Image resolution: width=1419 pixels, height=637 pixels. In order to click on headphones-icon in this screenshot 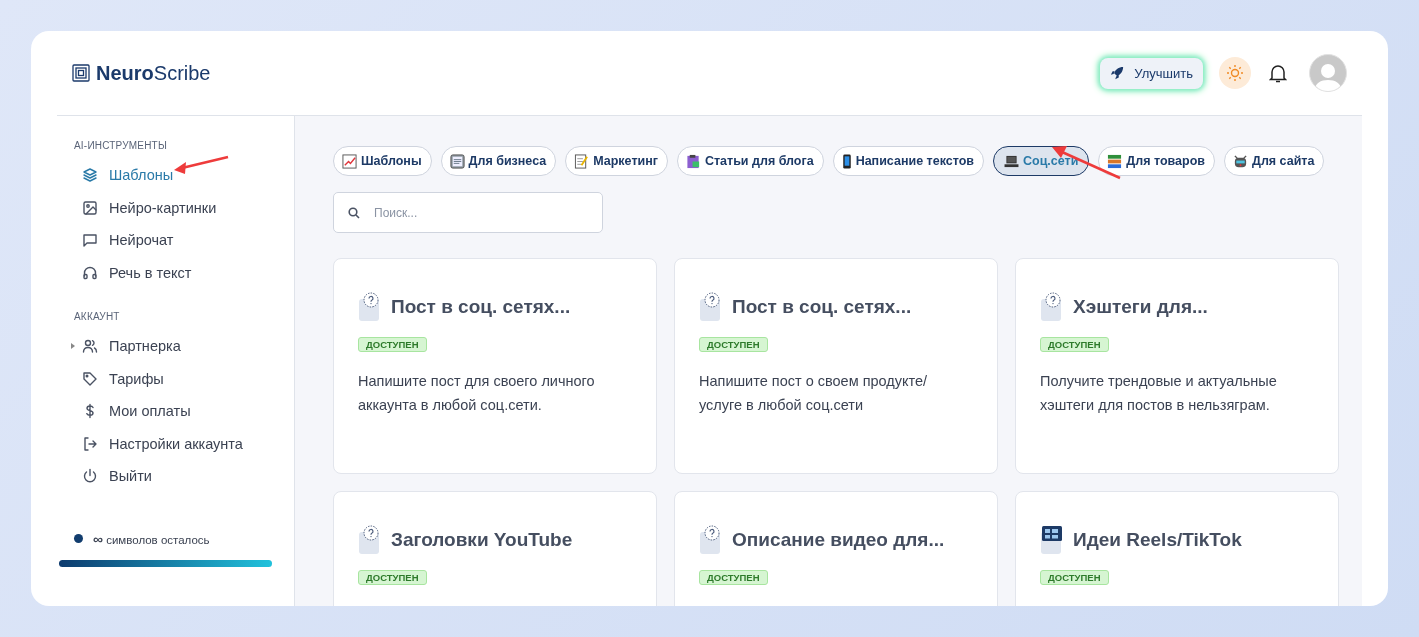, I will do `click(90, 272)`.